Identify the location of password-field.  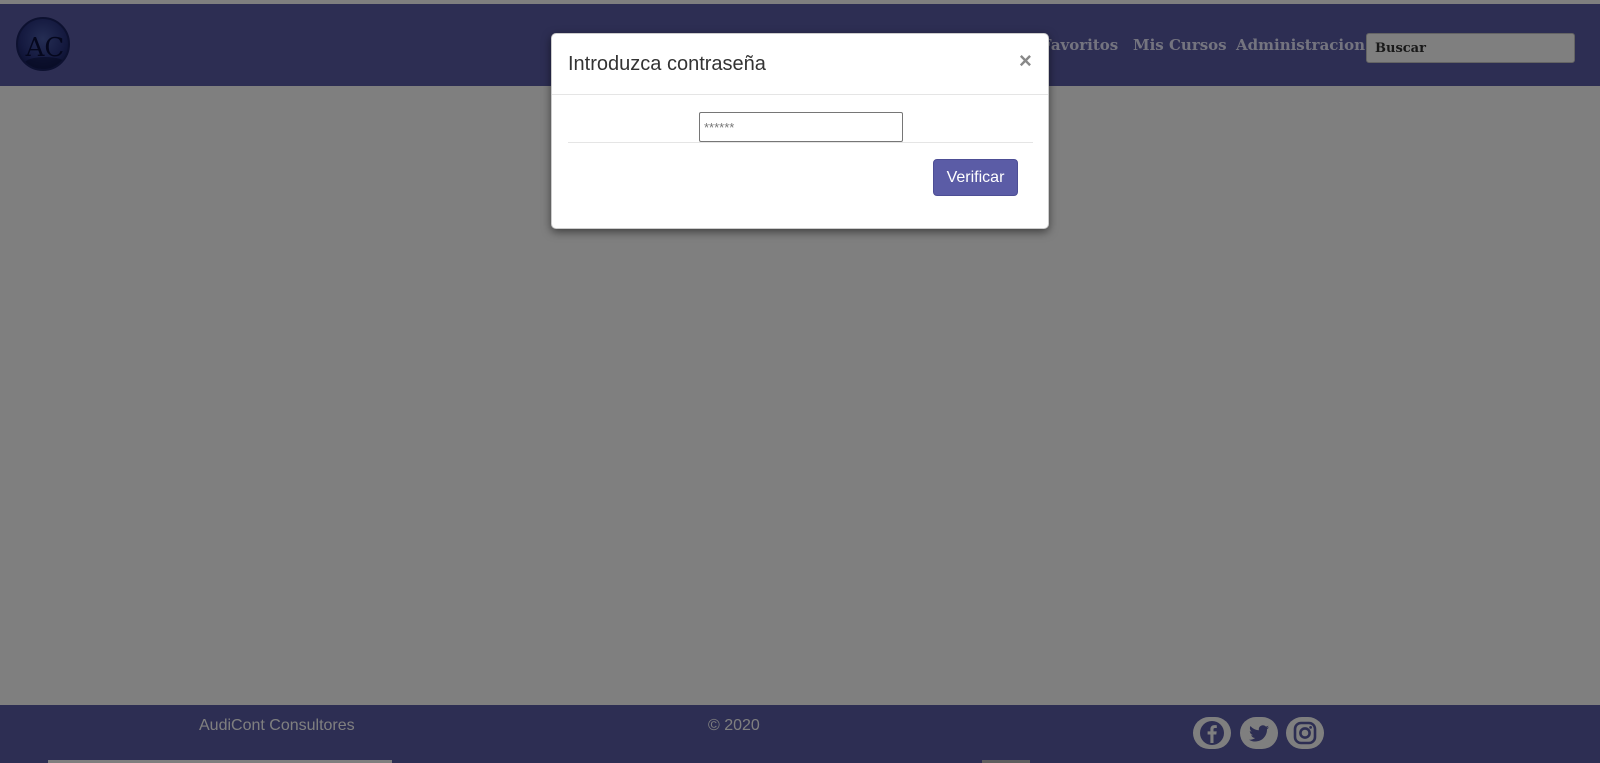
(801, 127).